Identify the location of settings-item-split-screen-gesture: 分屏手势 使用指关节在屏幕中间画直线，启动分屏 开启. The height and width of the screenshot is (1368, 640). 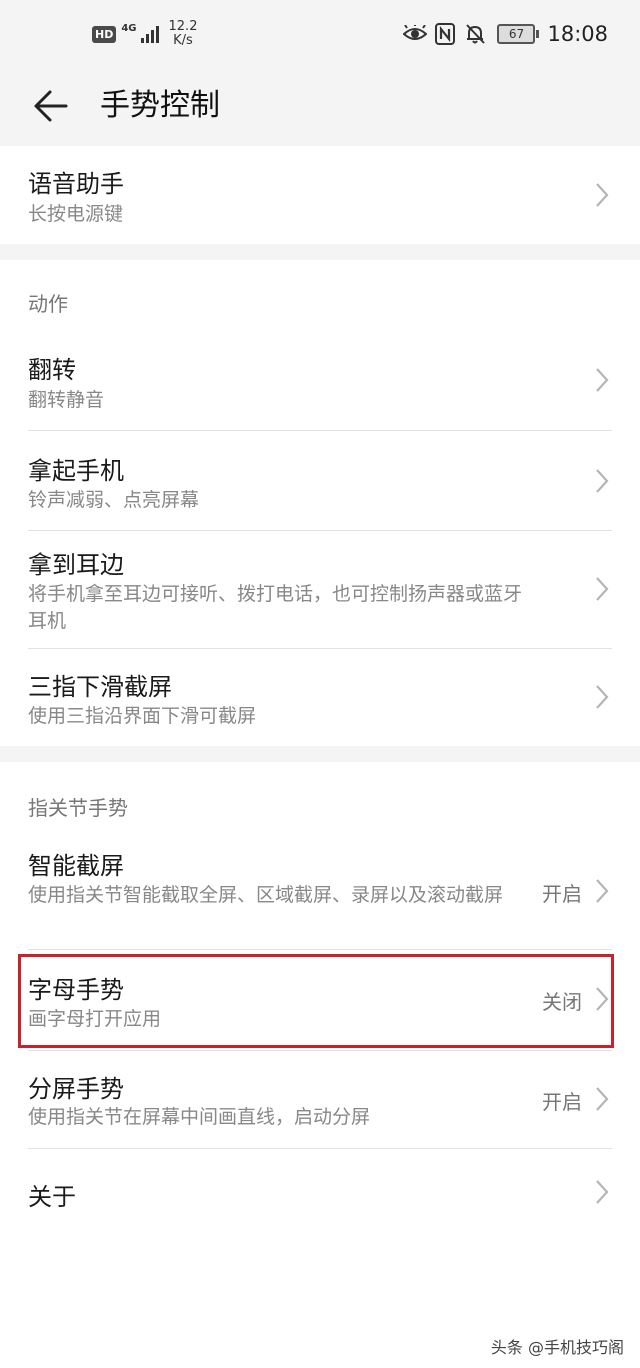
(320, 1099).